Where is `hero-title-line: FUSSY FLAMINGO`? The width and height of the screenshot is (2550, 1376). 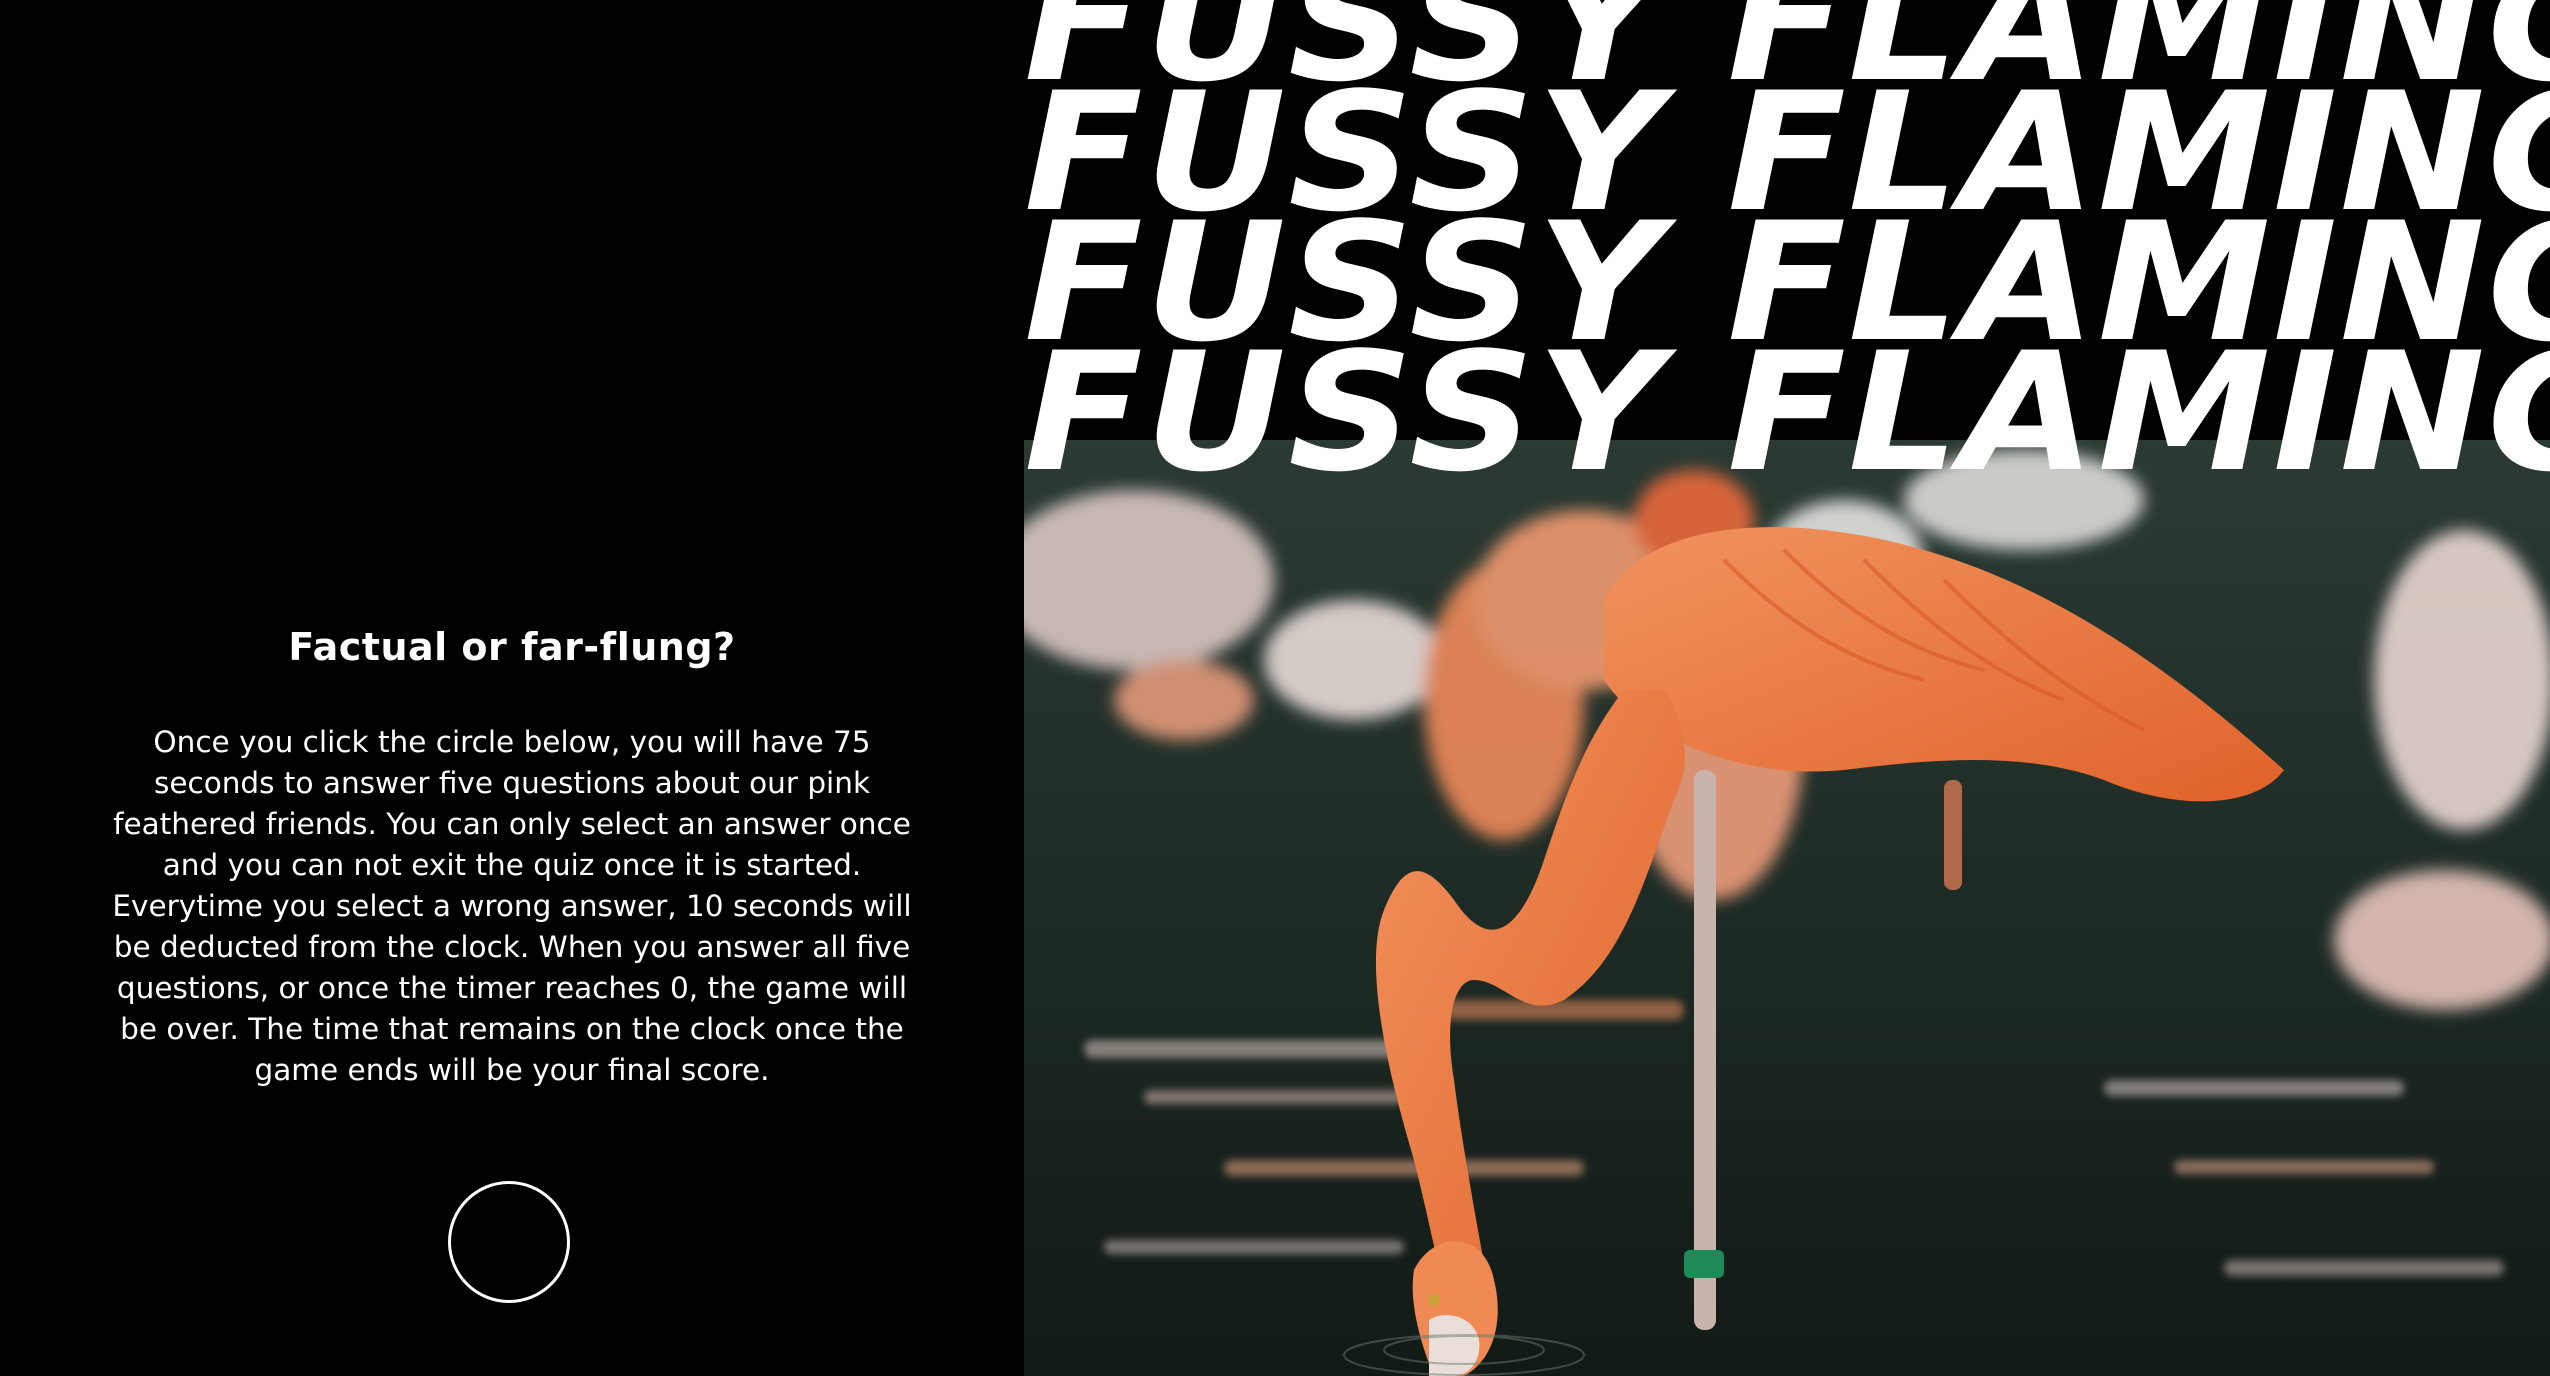 hero-title-line: FUSSY FLAMINGO is located at coordinates (1787, 412).